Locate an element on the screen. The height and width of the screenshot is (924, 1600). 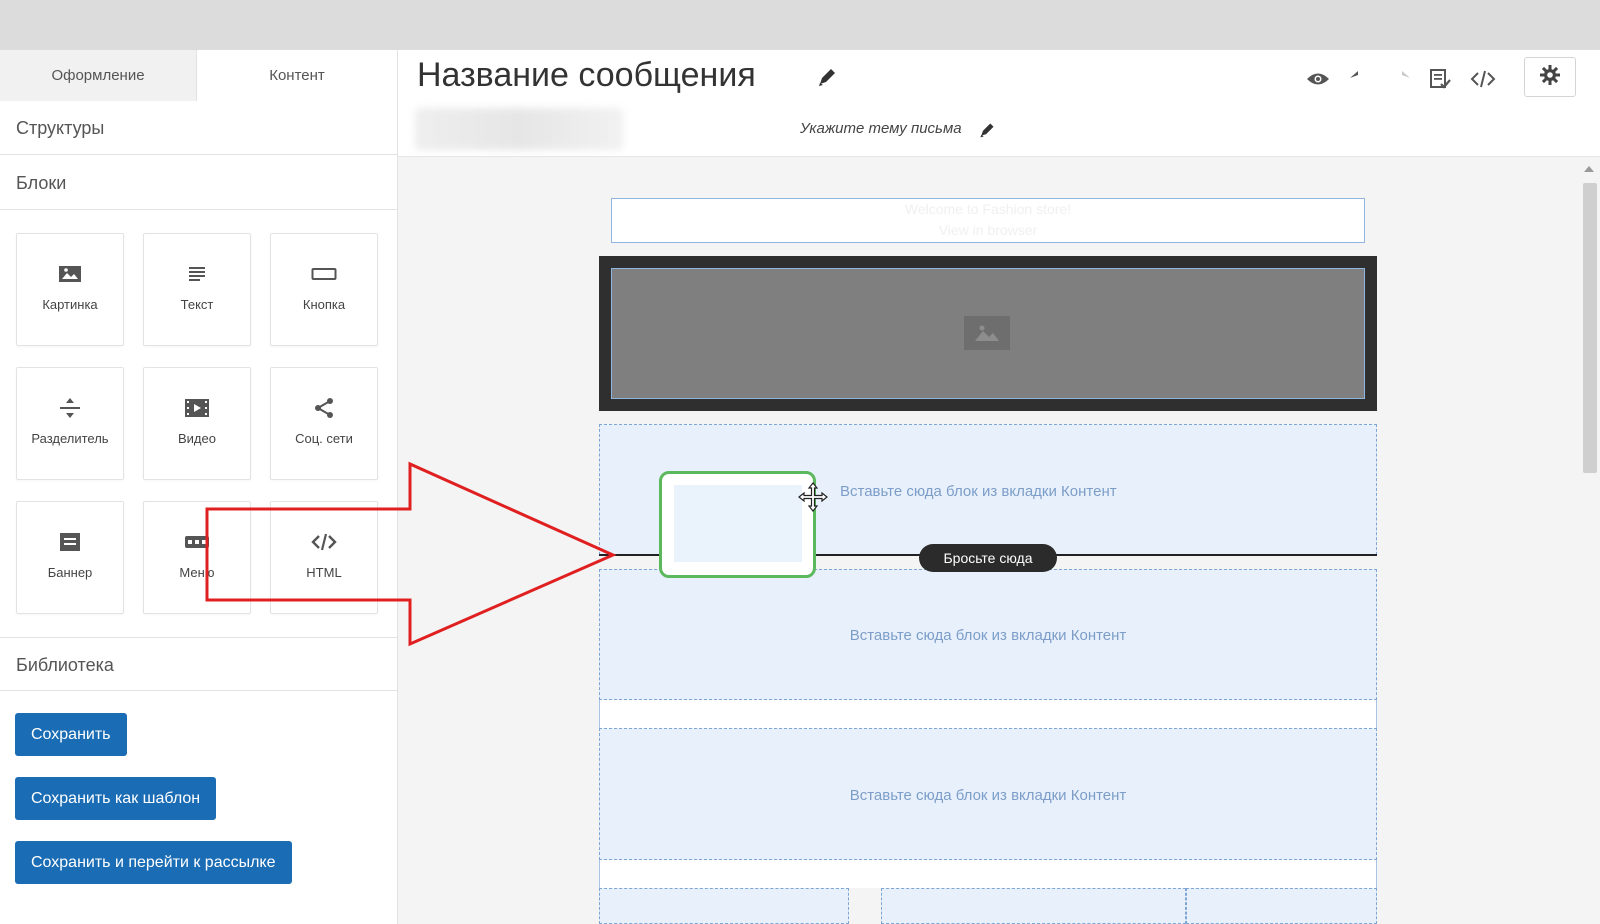
settings-button is located at coordinates (1550, 77).